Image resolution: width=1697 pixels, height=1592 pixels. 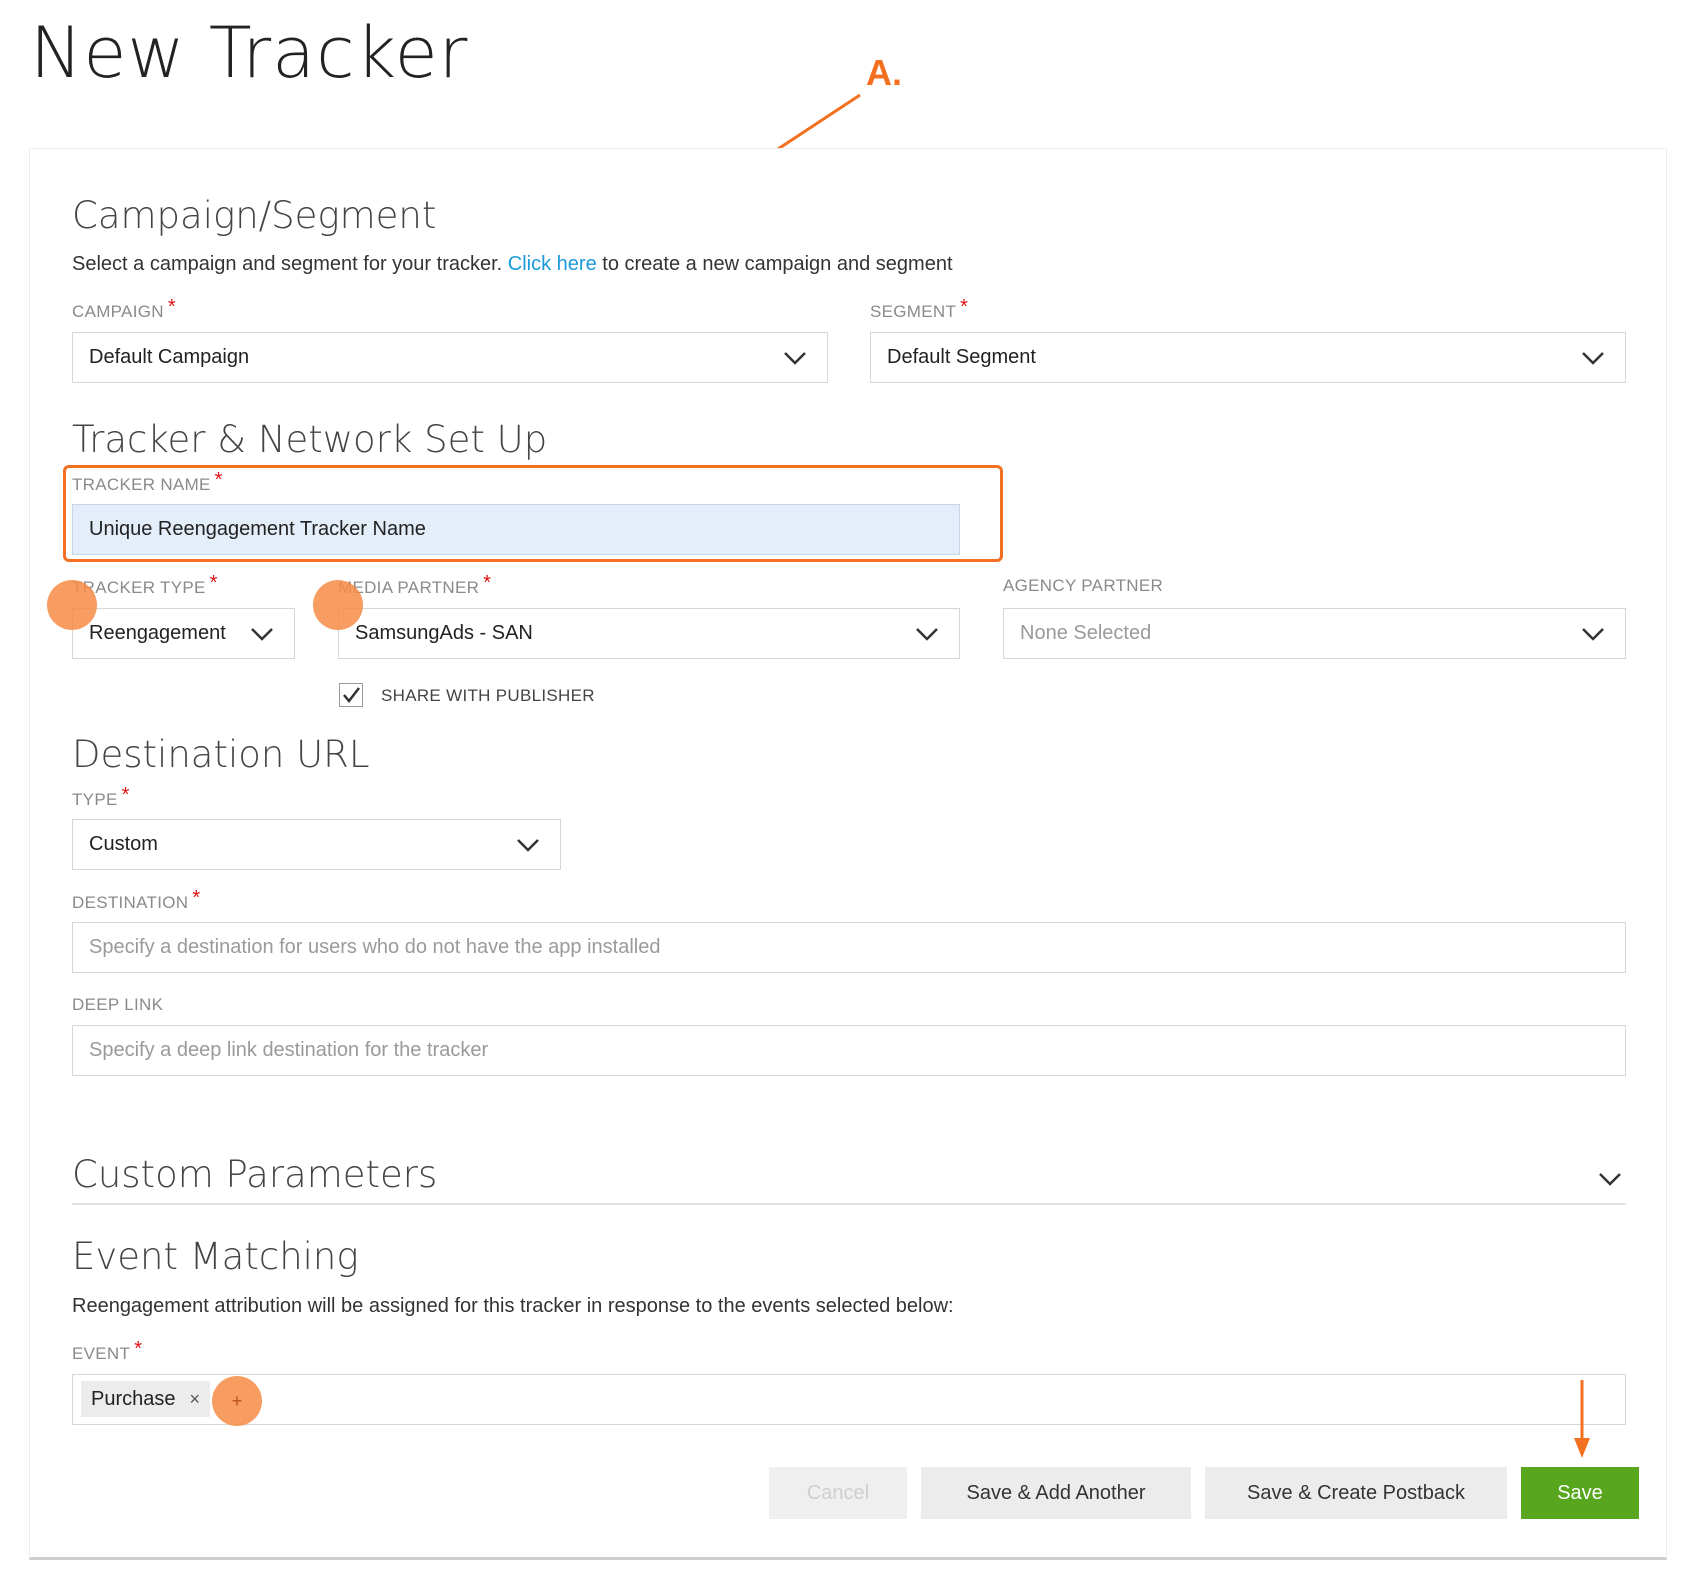 I want to click on event-input, so click(x=849, y=1399).